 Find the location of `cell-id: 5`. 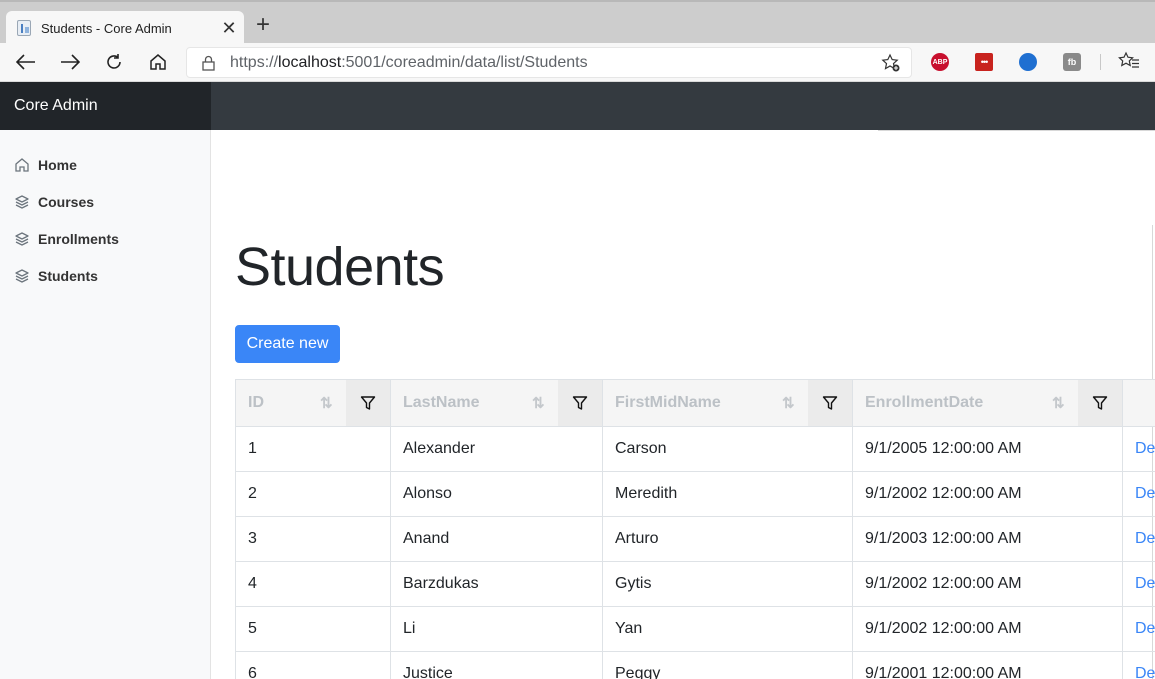

cell-id: 5 is located at coordinates (313, 629).